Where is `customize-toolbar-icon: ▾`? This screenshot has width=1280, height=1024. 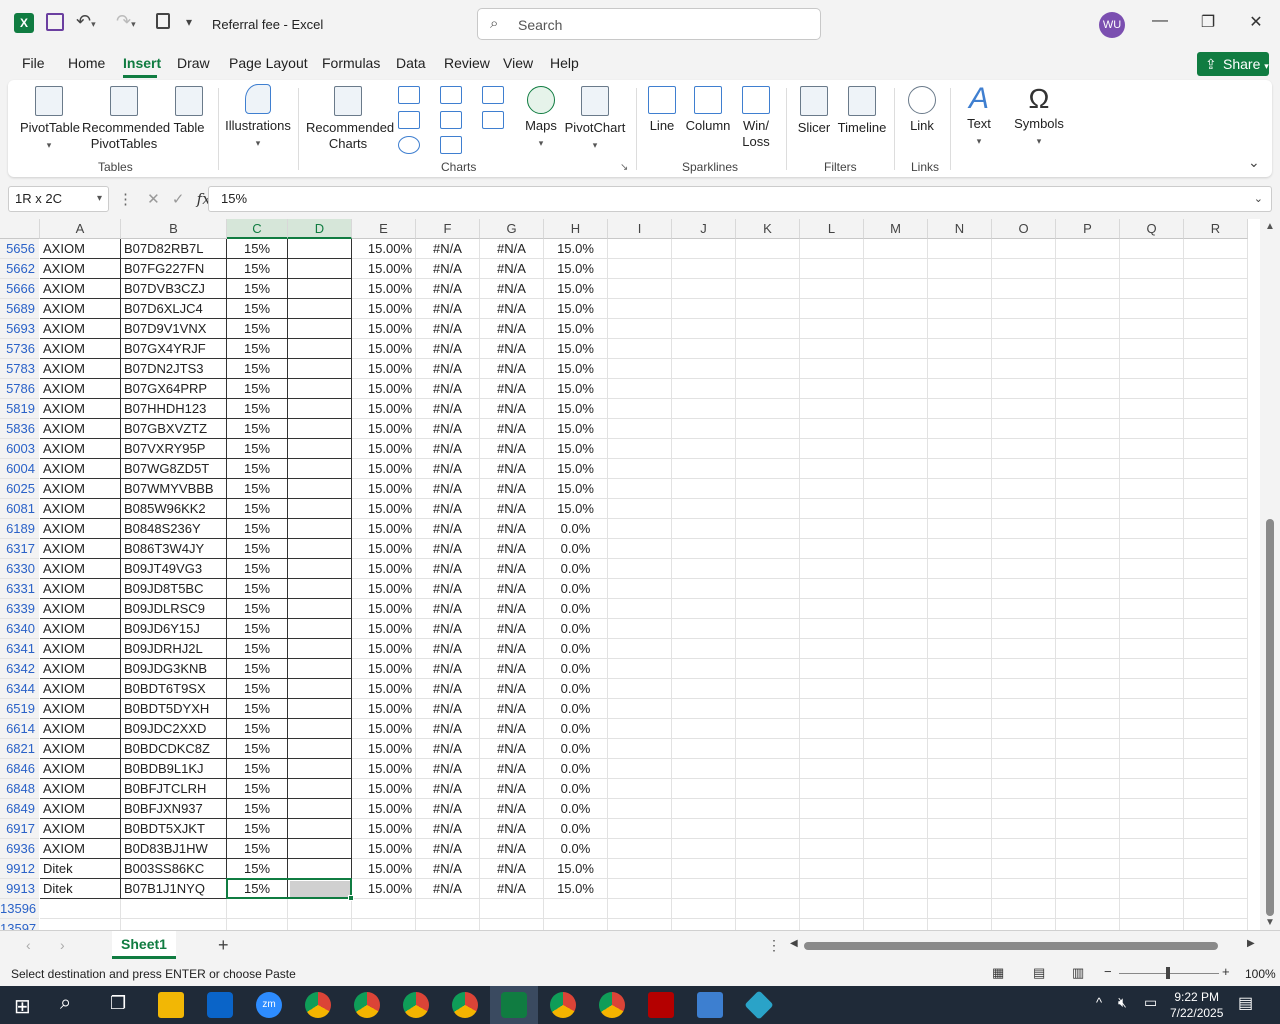 customize-toolbar-icon: ▾ is located at coordinates (189, 22).